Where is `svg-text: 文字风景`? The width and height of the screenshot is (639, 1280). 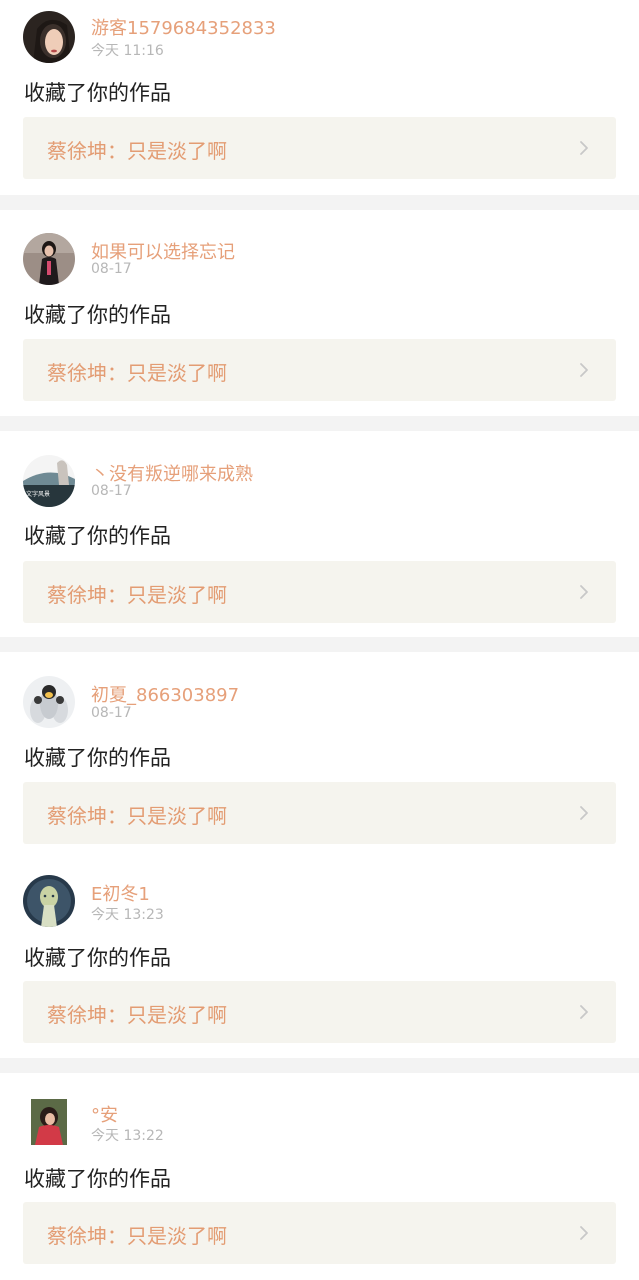
svg-text: 文字风景 is located at coordinates (38, 494).